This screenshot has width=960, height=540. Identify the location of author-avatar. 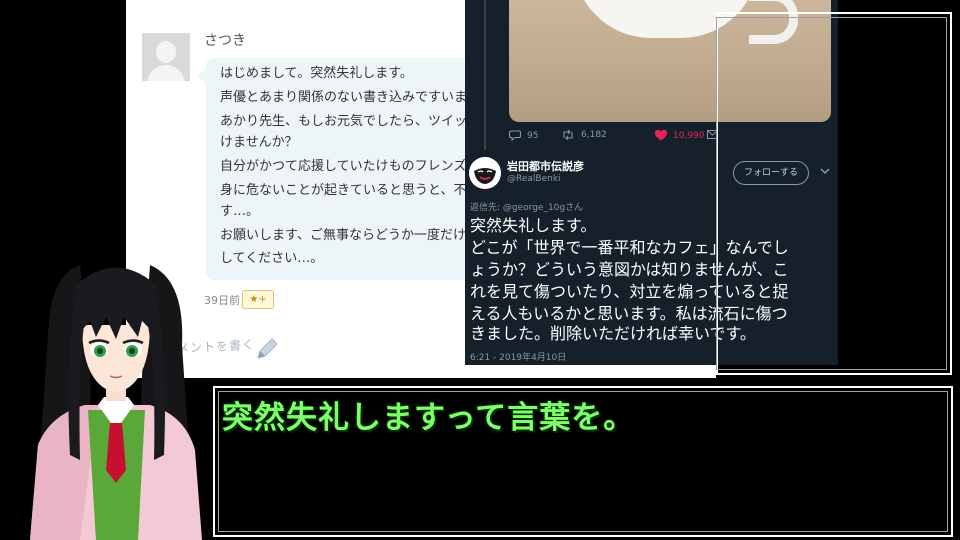
(485, 173).